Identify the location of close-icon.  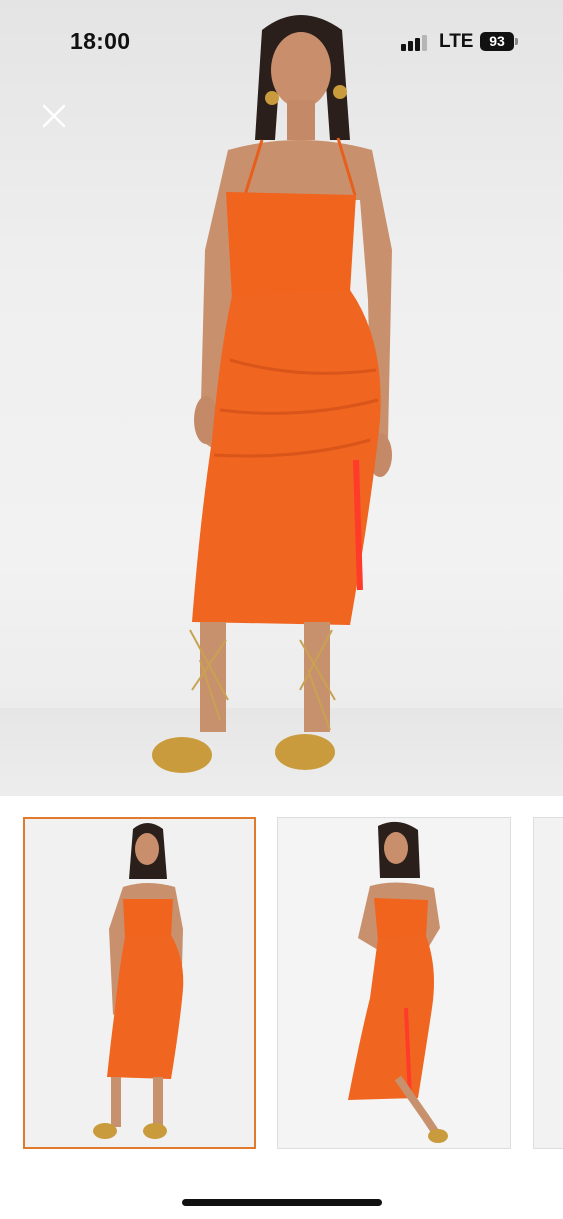
(54, 116).